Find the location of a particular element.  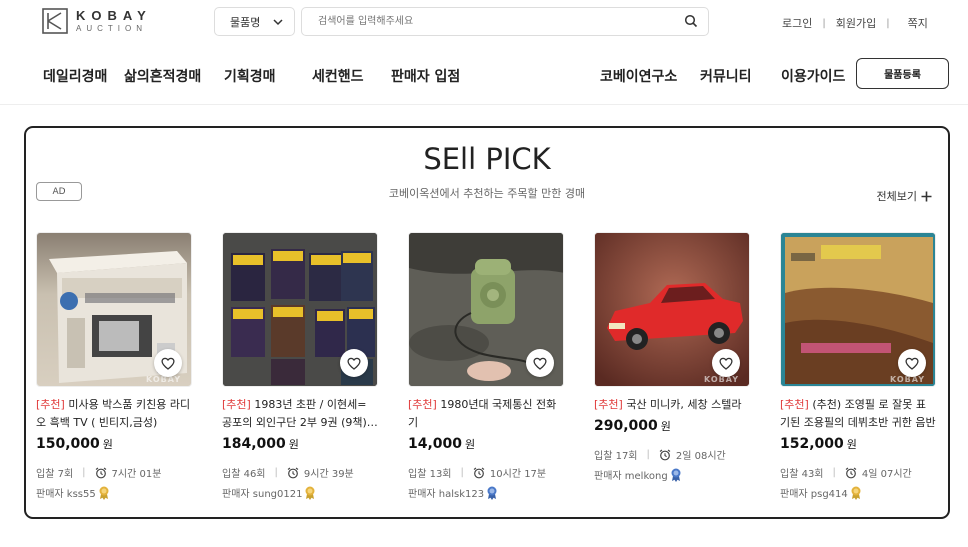

bid-count: 입찰 17회 is located at coordinates (616, 456).